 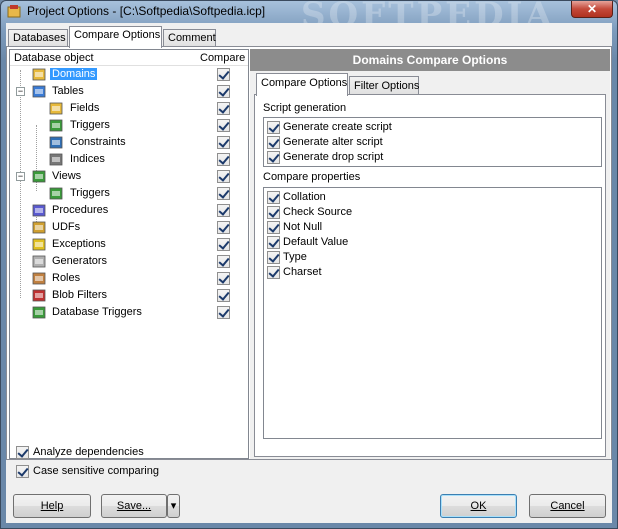 I want to click on tab-databases: Databases, so click(x=38, y=38).